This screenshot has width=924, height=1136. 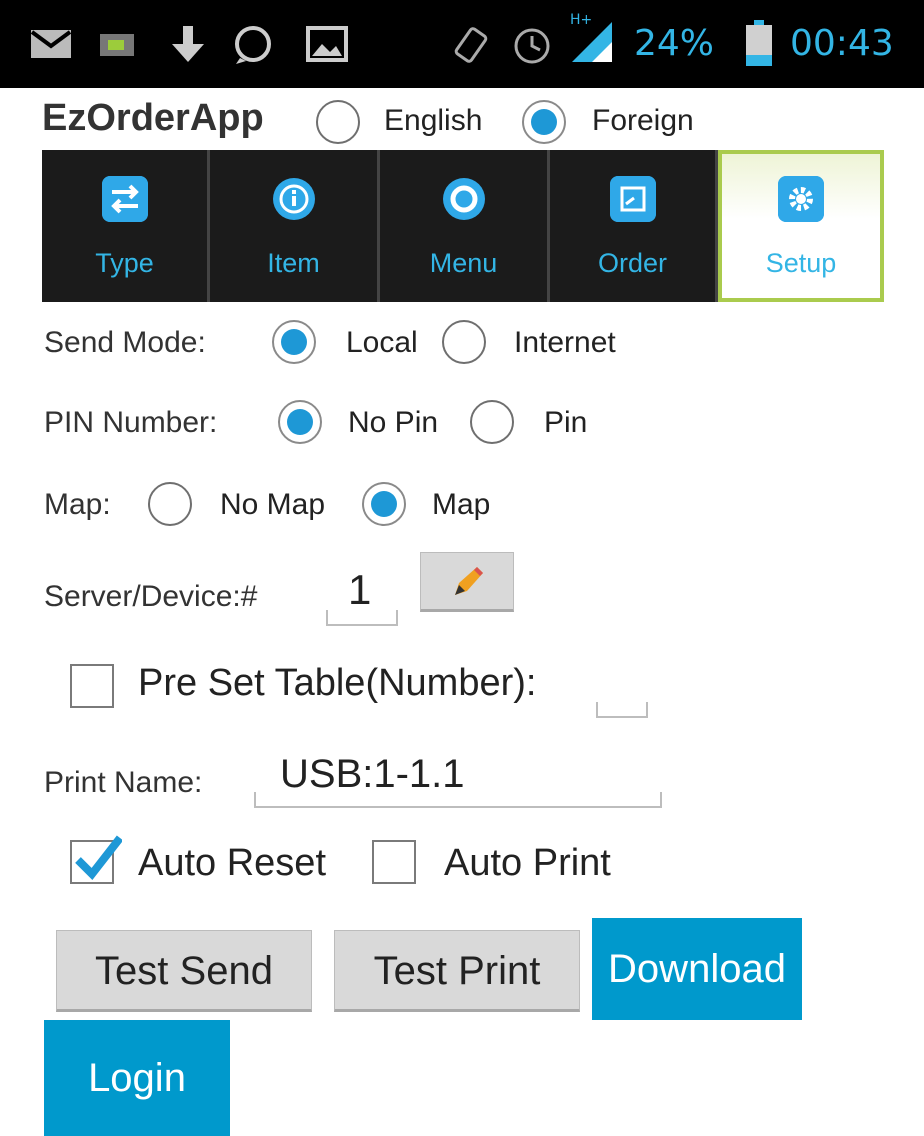 I want to click on battery-saver-icon, so click(x=117, y=45).